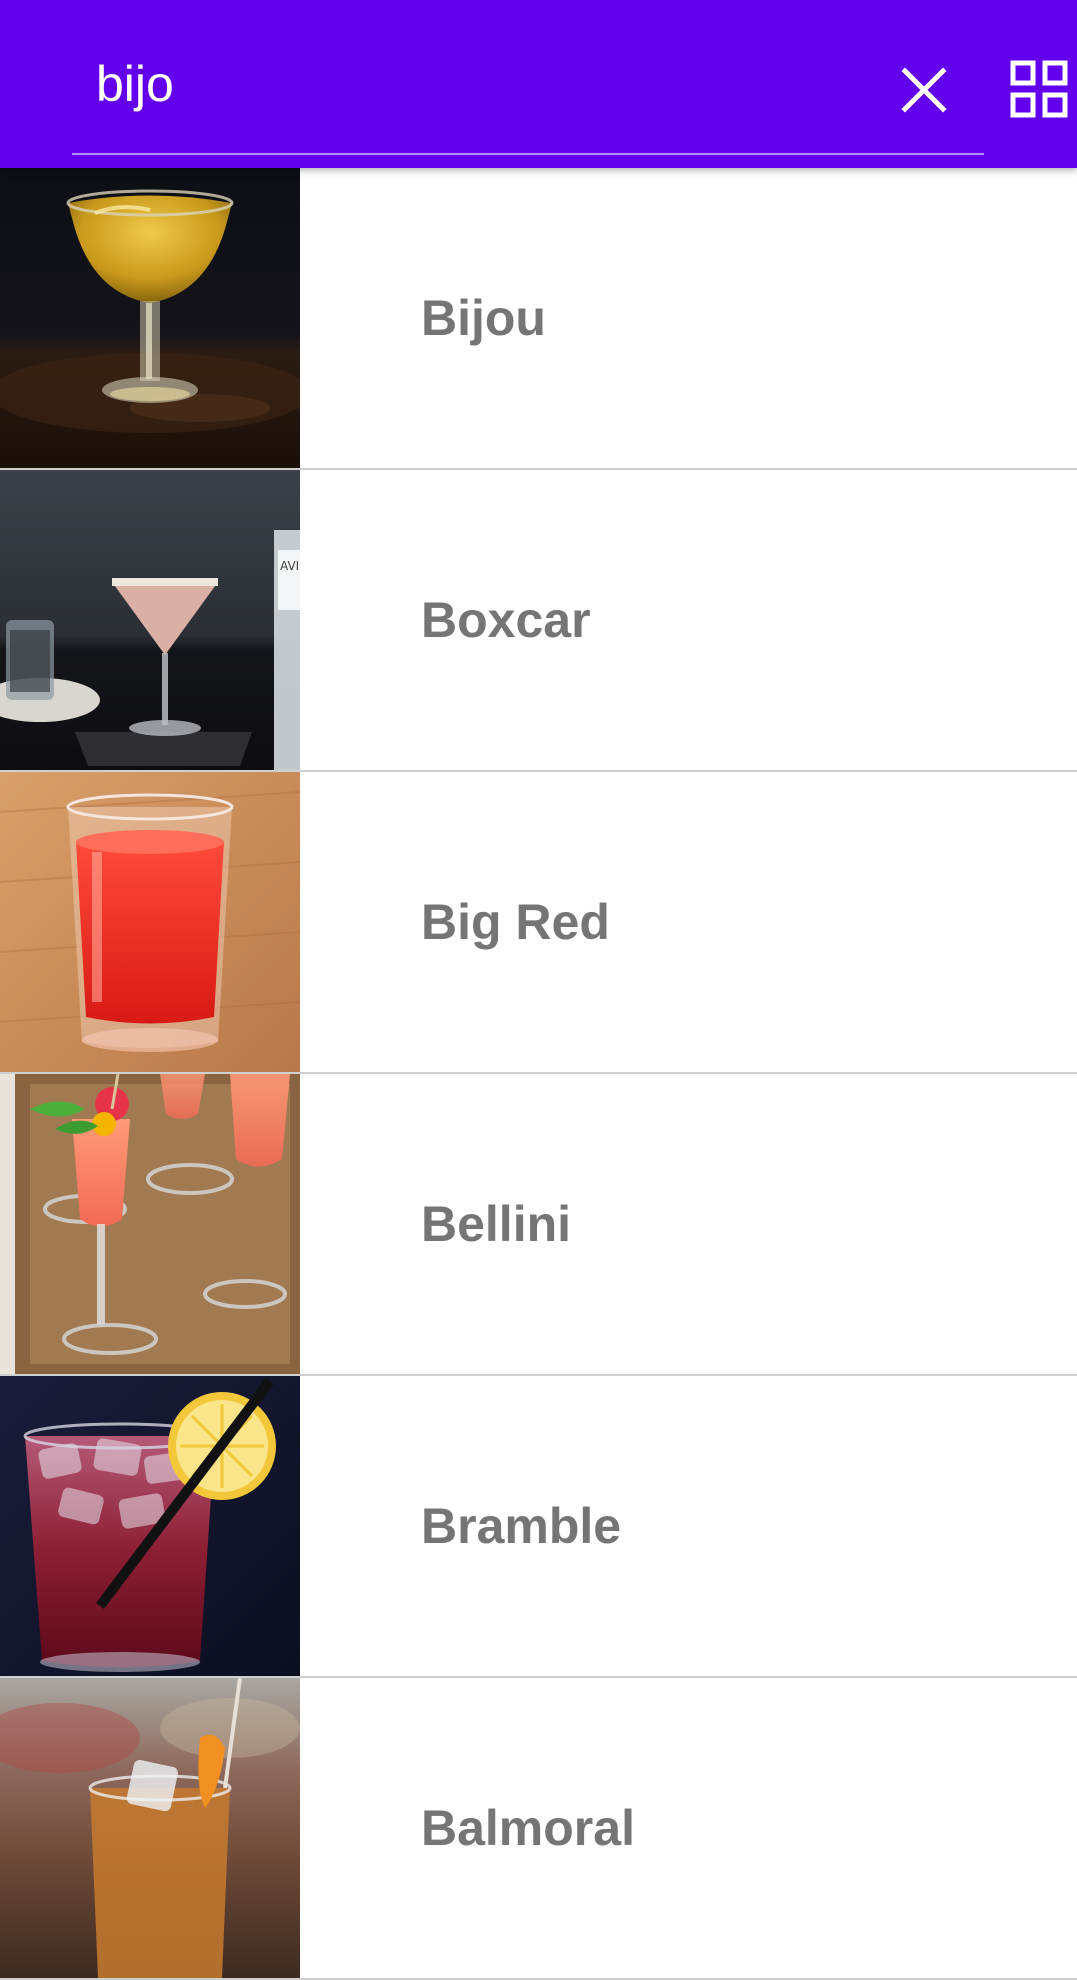  What do you see at coordinates (521, 1526) in the screenshot?
I see `cocktail-name: Bramble` at bounding box center [521, 1526].